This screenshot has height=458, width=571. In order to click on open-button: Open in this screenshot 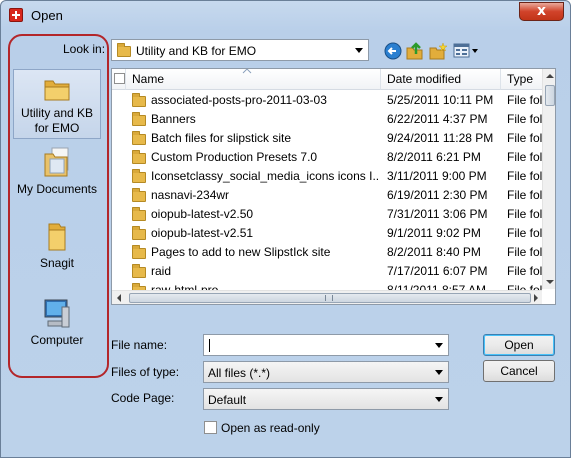, I will do `click(519, 345)`.